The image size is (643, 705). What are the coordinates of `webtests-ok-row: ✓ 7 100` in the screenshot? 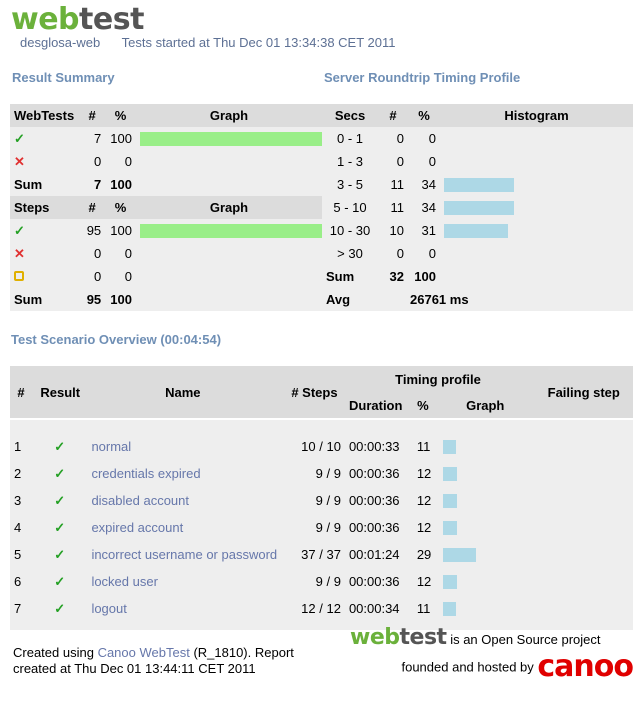 It's located at (166, 138).